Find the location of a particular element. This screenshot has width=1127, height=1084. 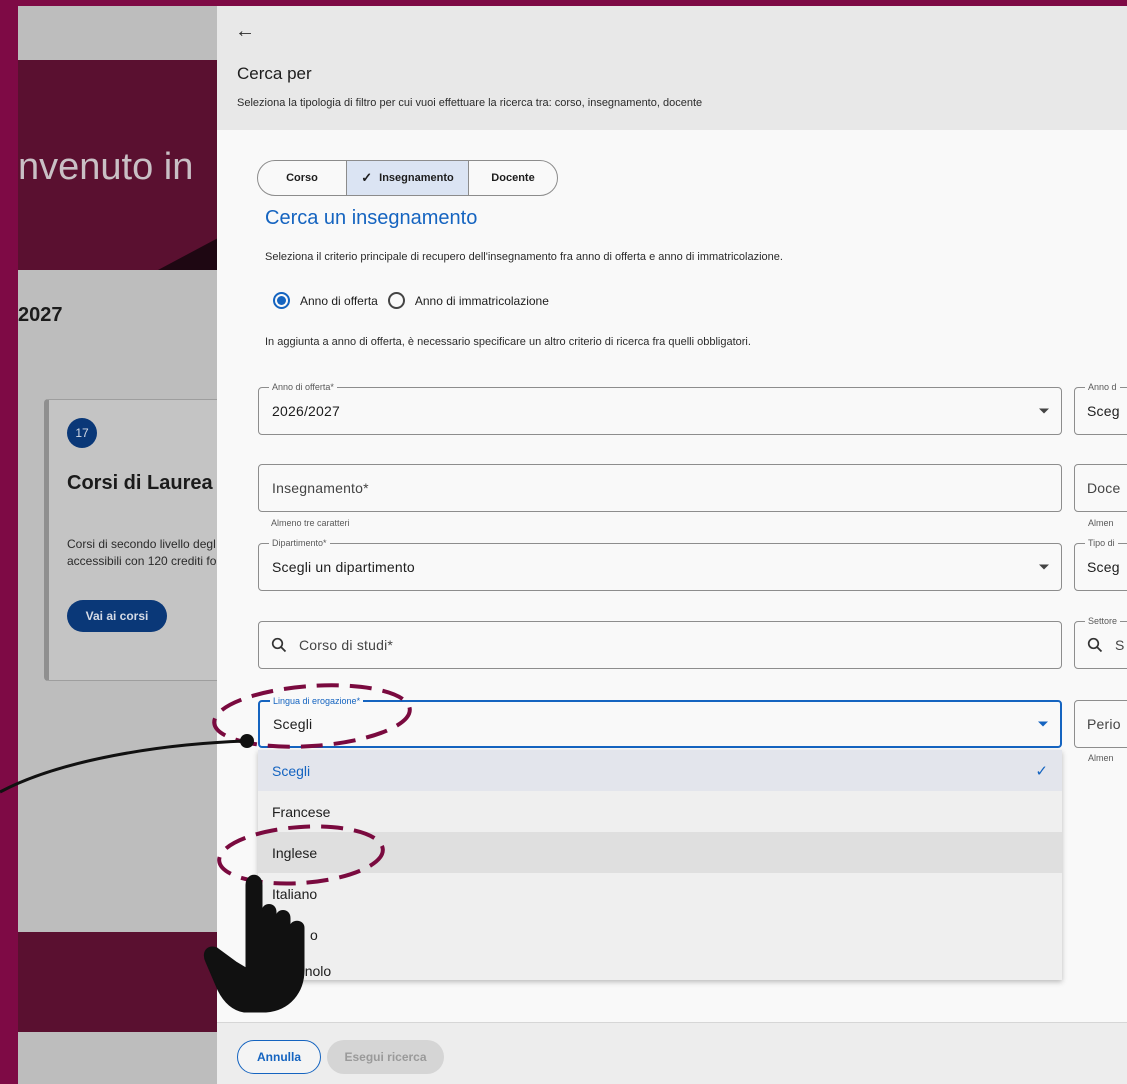

tab-insegnamento: ✓ Insegnamento is located at coordinates (408, 178).